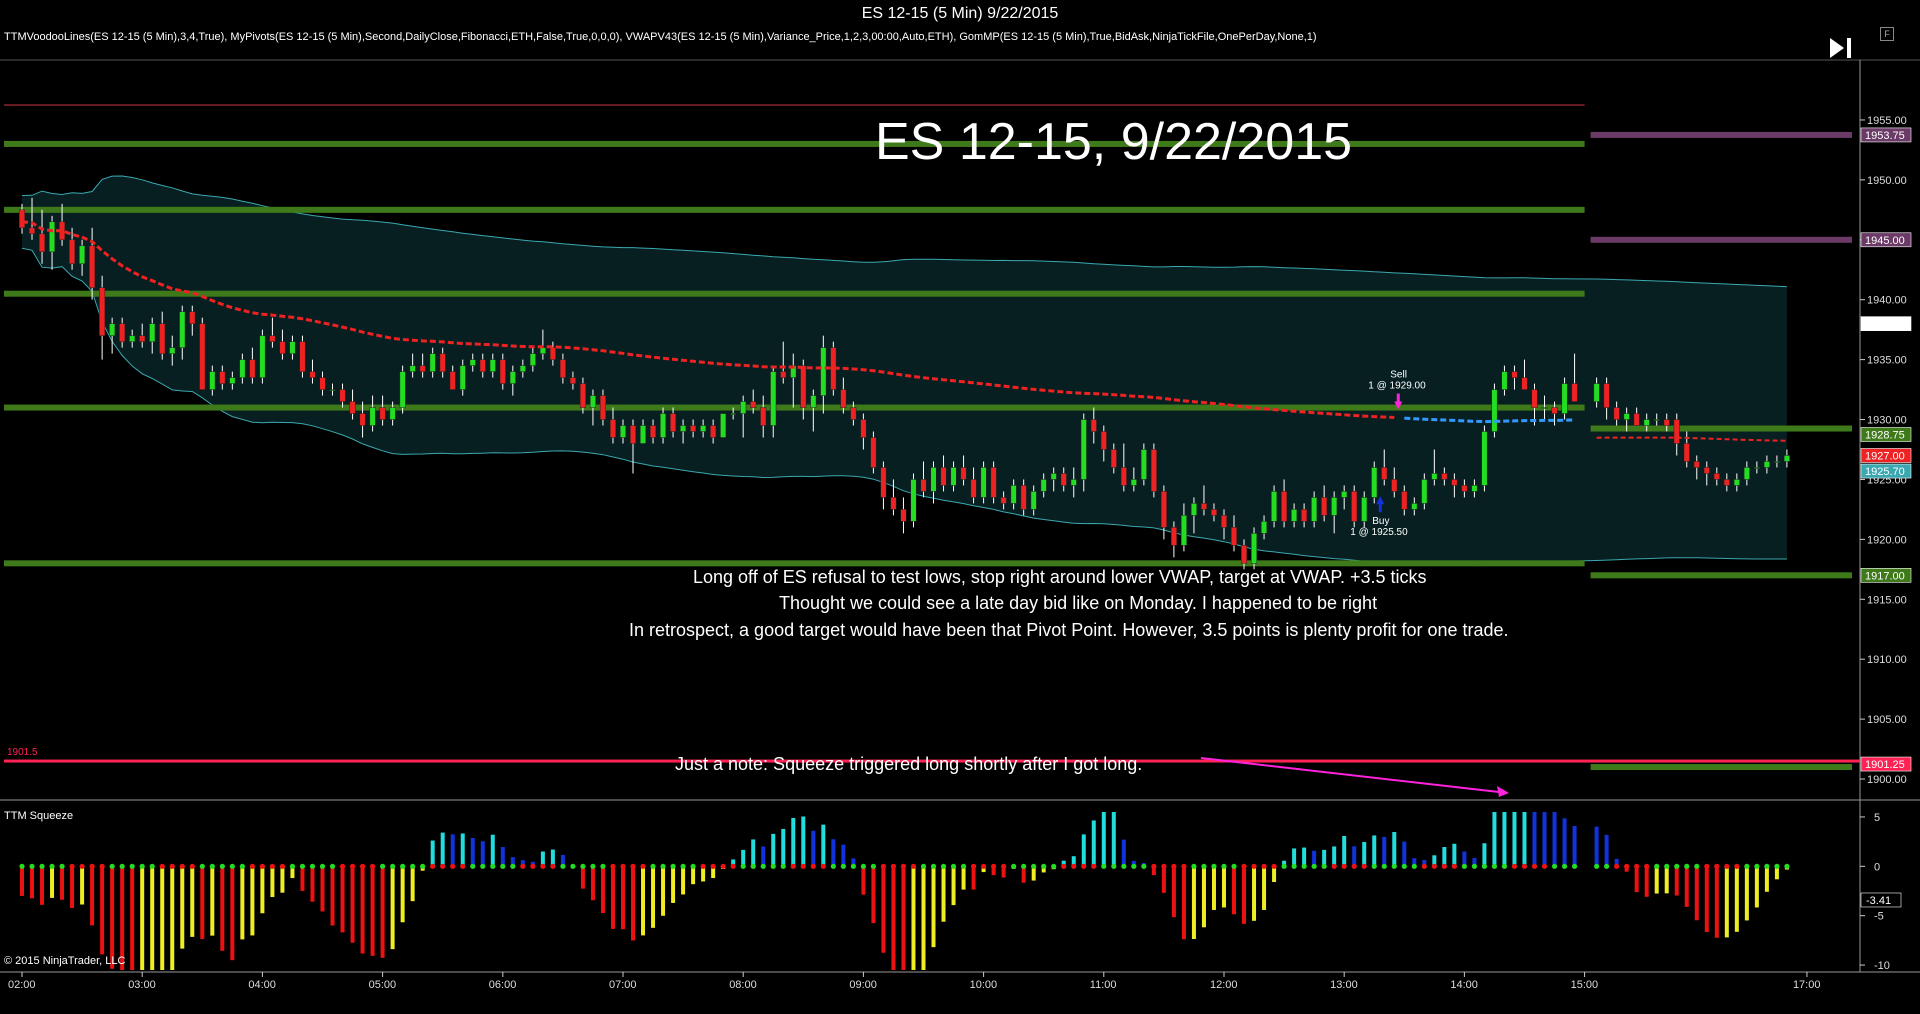  I want to click on jump-to-end-icon, so click(1841, 48).